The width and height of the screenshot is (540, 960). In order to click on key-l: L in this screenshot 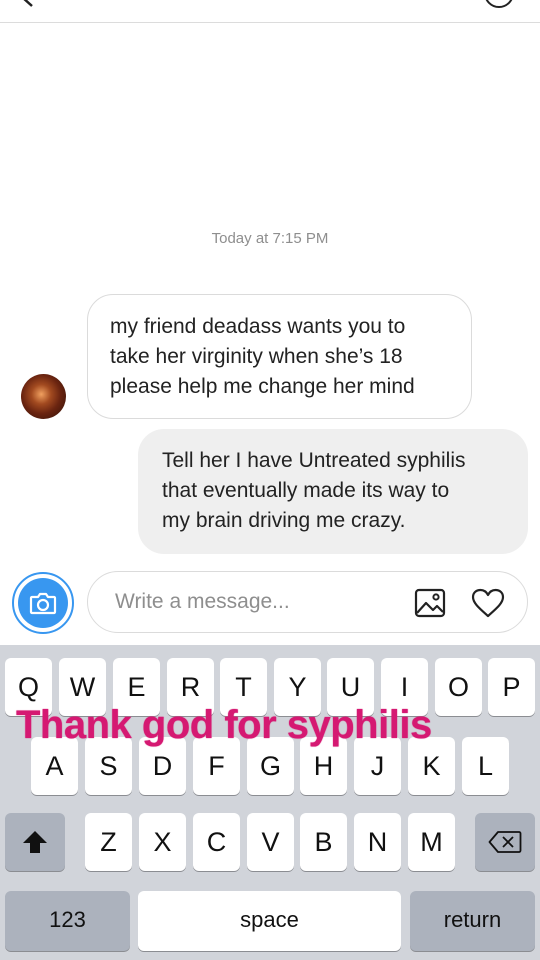, I will do `click(485, 766)`.